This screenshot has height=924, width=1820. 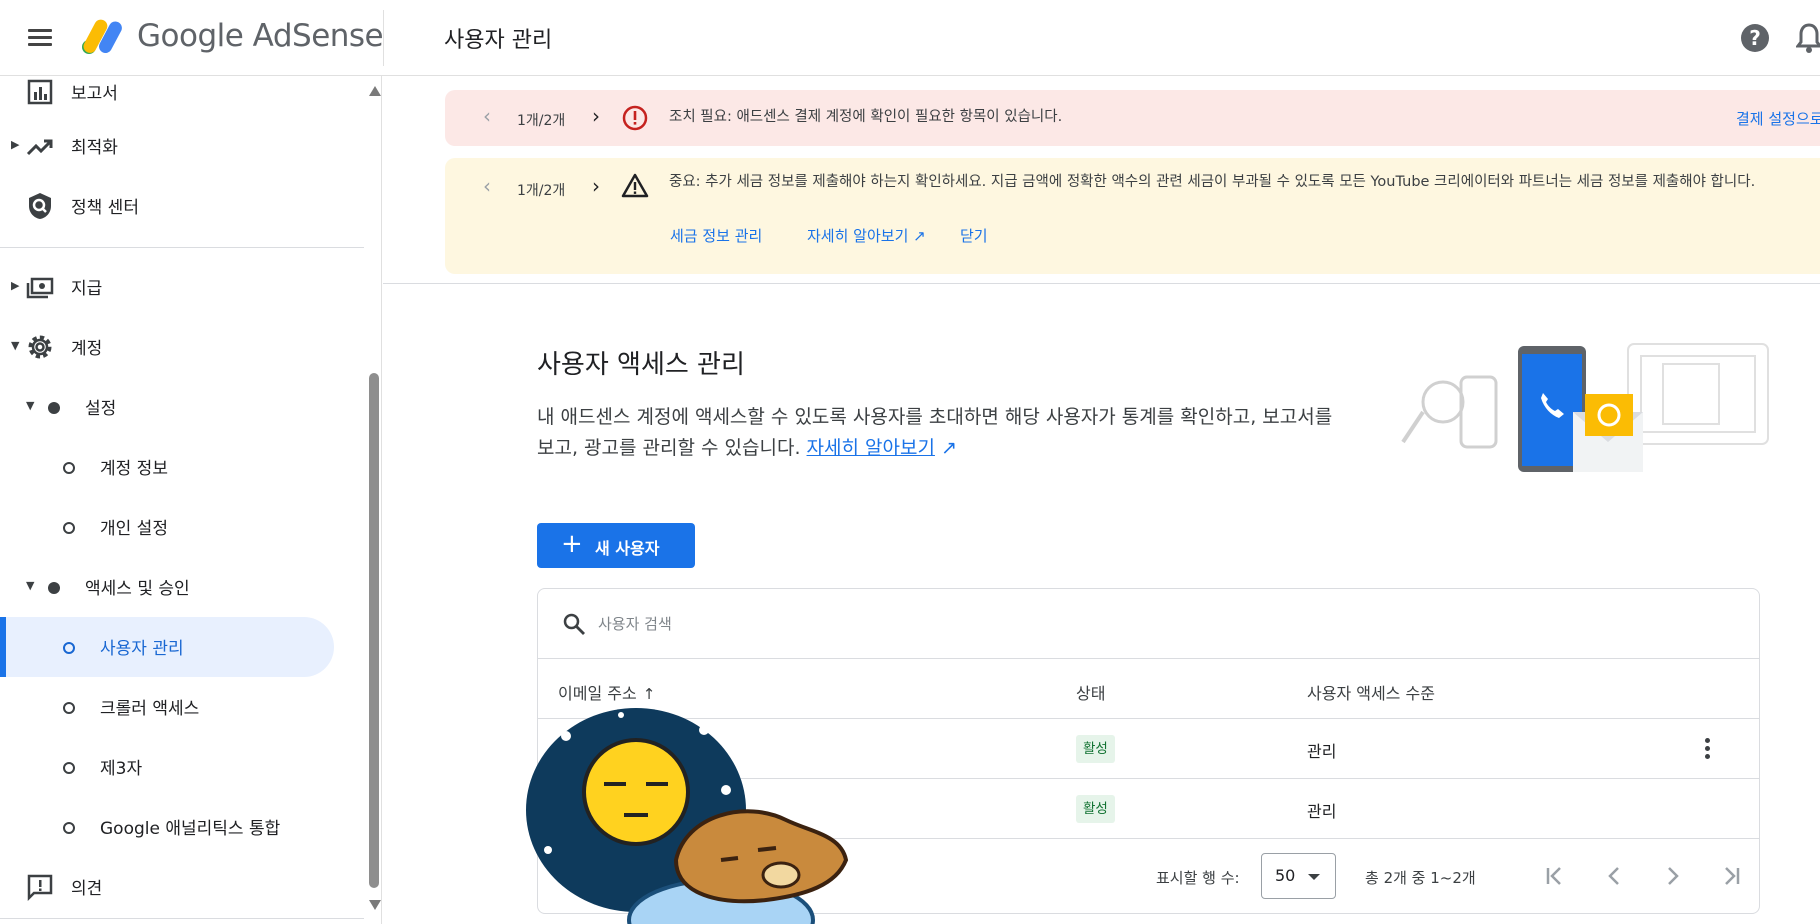 What do you see at coordinates (39, 147) in the screenshot?
I see `trending-up-icon` at bounding box center [39, 147].